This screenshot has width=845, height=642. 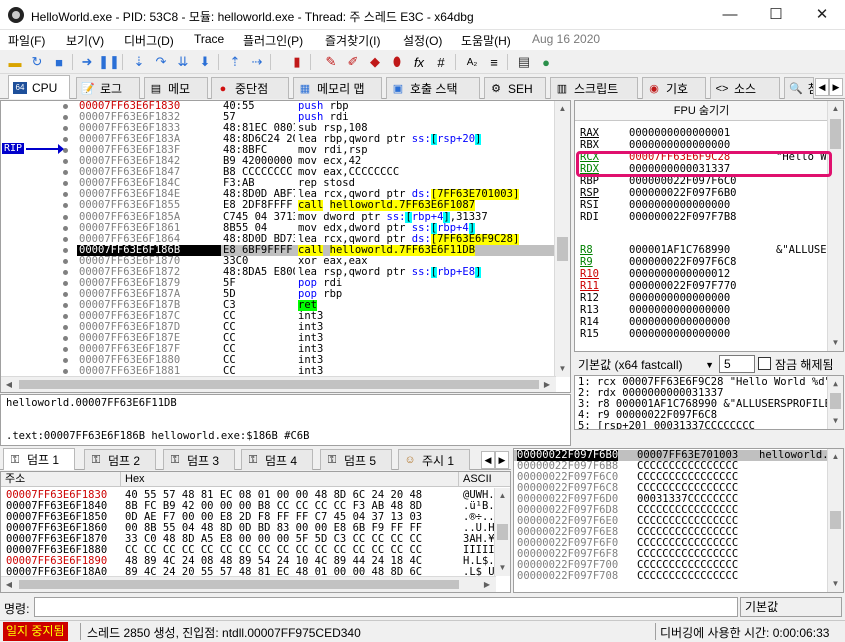 I want to click on hash-icon: #, so click(x=441, y=62).